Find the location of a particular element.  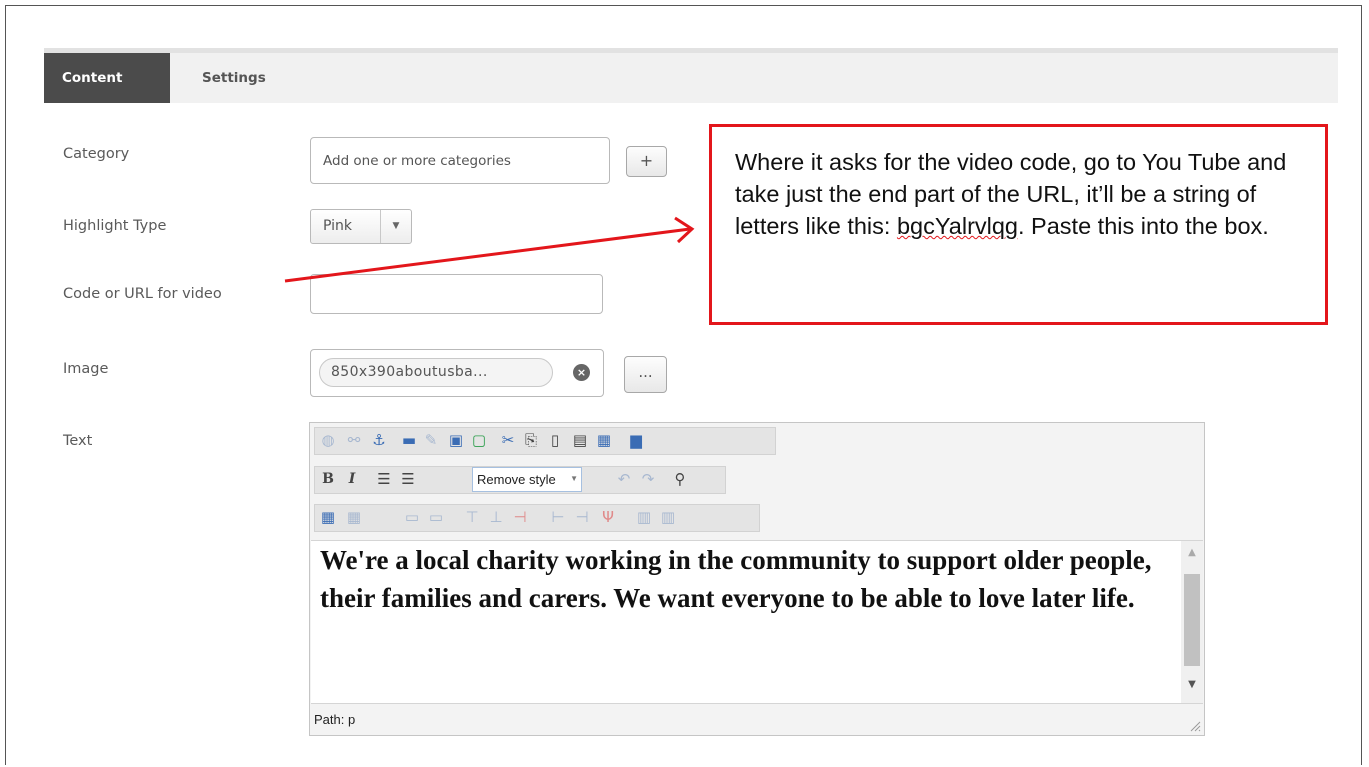

bold-icon: B is located at coordinates (328, 479).